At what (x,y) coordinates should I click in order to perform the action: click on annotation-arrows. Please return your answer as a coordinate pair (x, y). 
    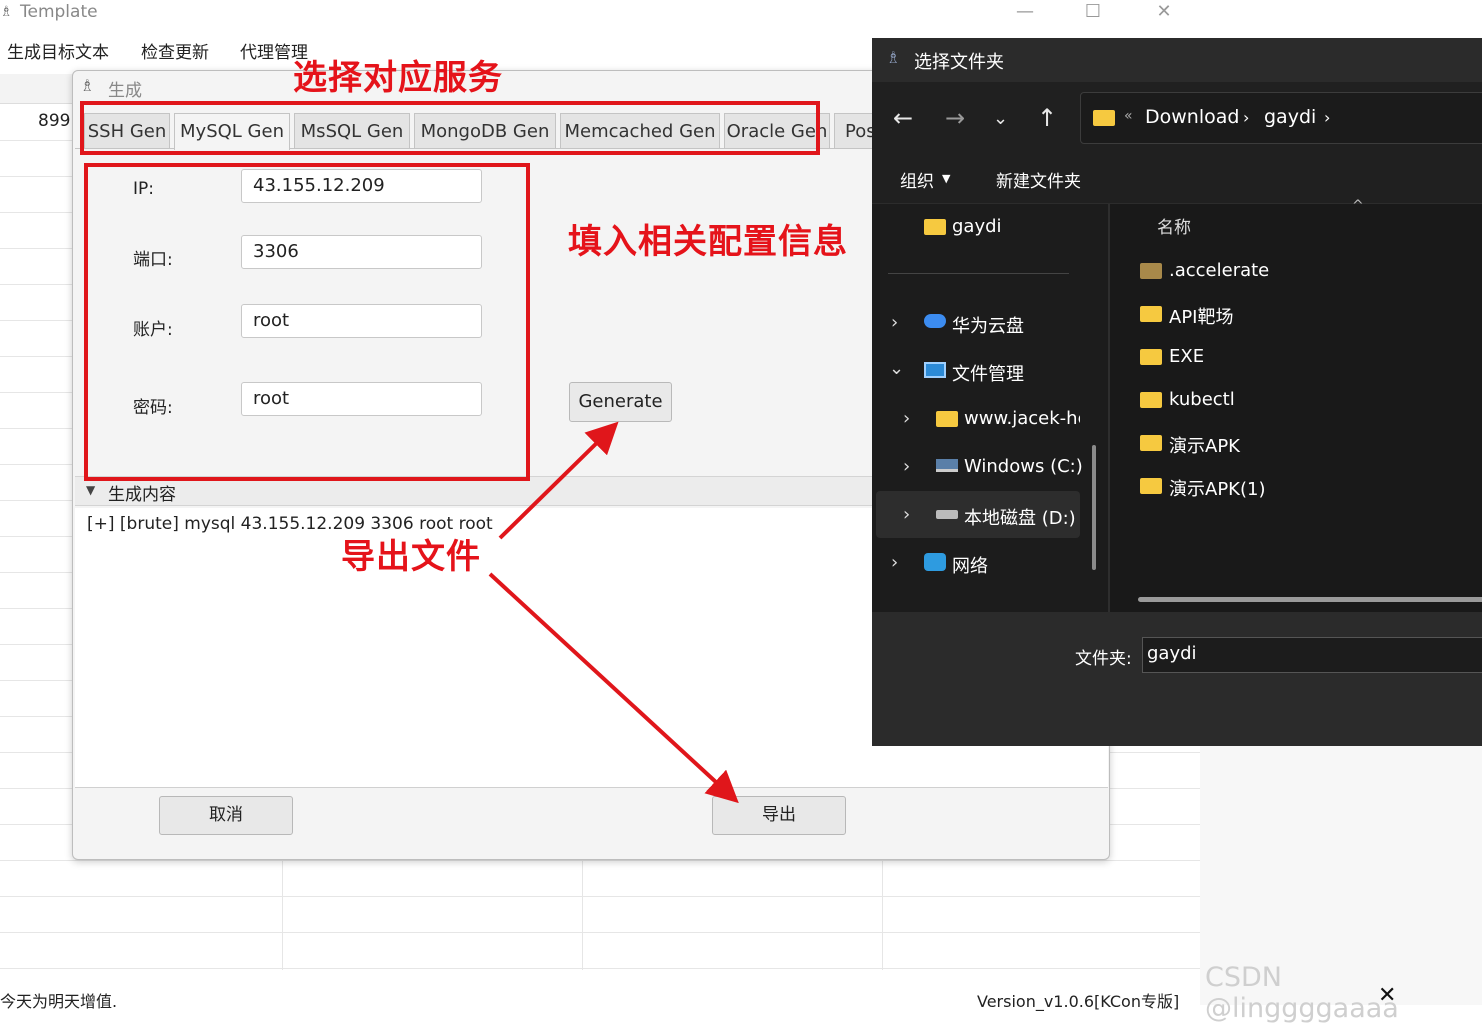
    Looking at the image, I should click on (613, 612).